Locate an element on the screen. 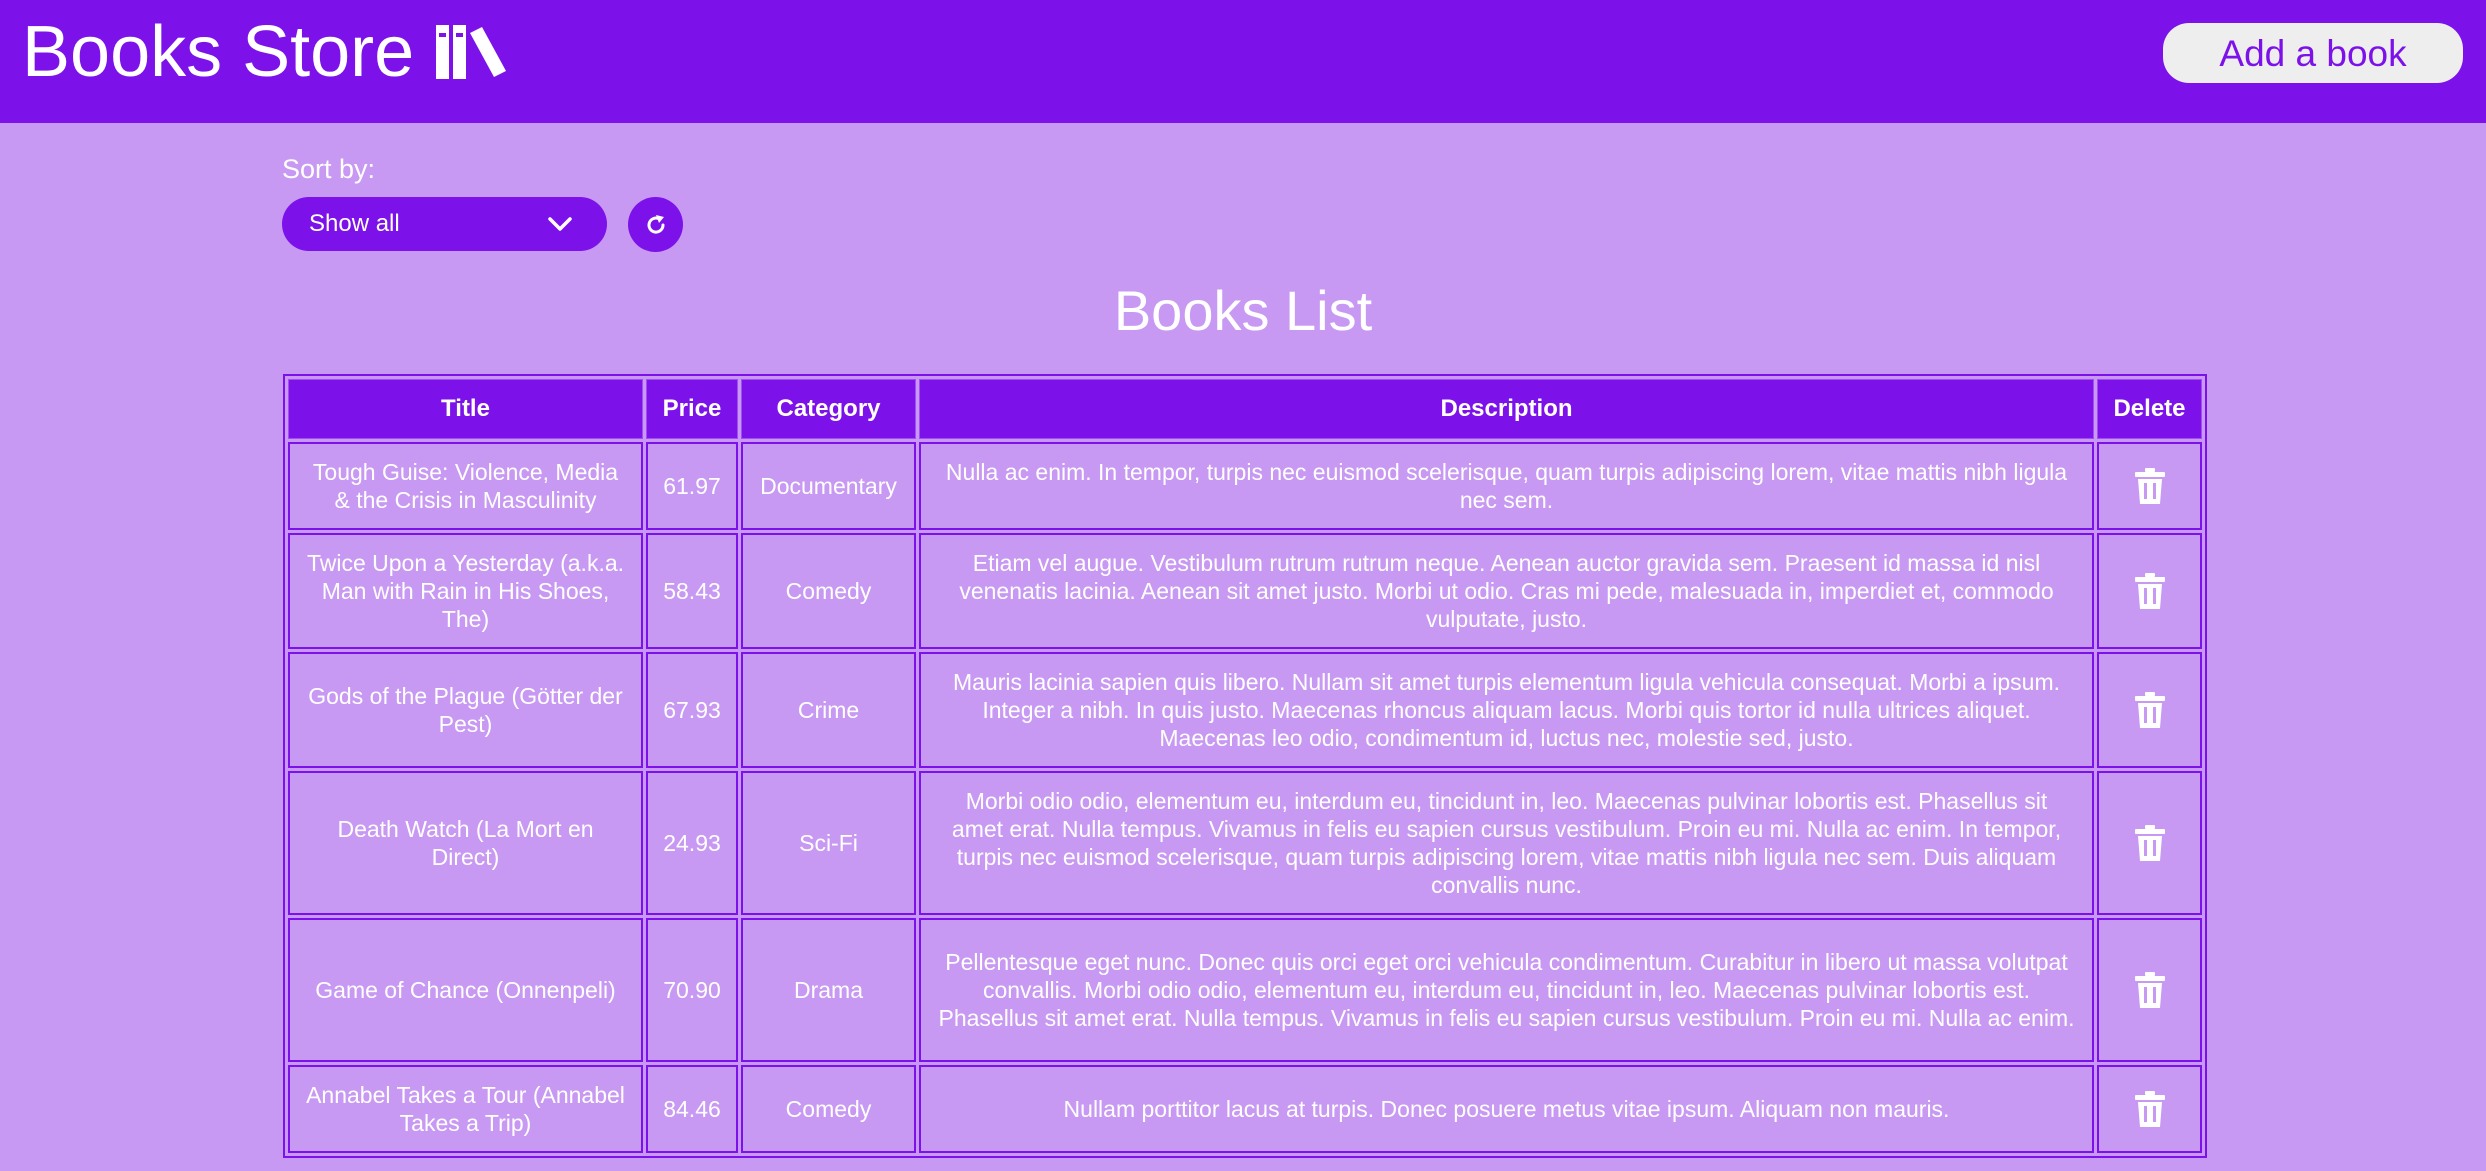  cell-price: 24.93 is located at coordinates (692, 843).